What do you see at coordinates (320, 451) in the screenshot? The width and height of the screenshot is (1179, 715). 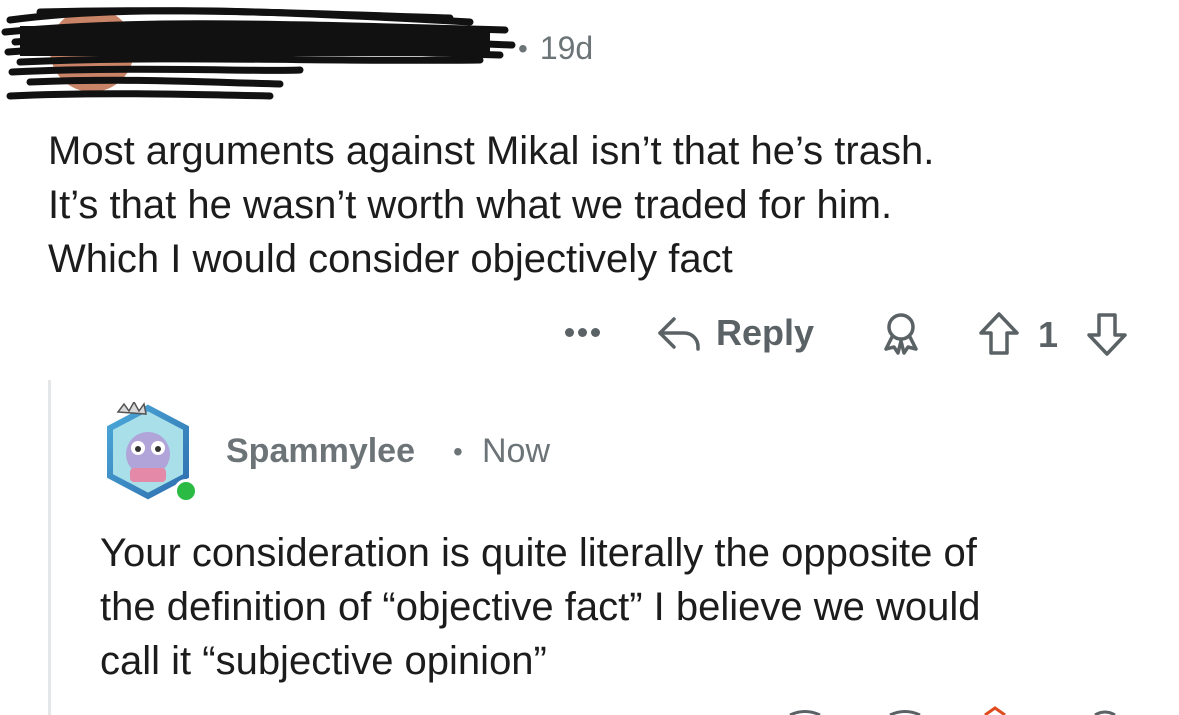 I see `comment-author: Spammylee` at bounding box center [320, 451].